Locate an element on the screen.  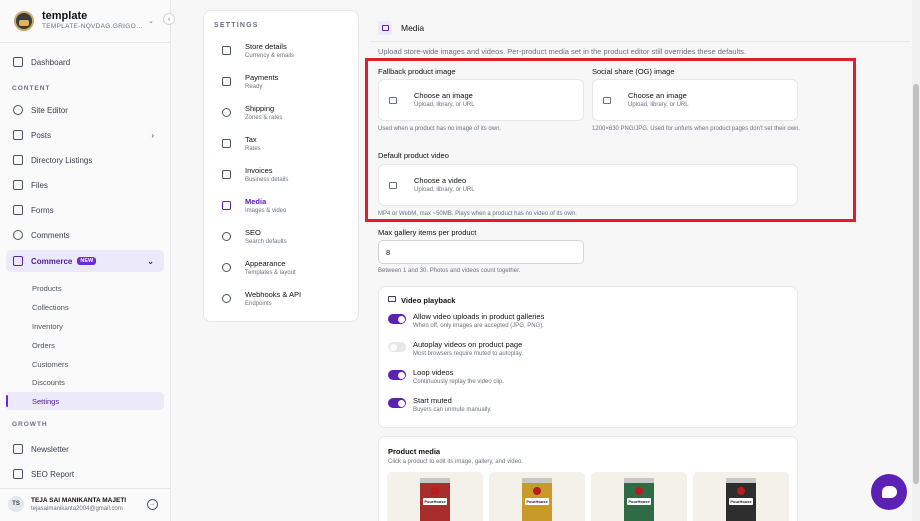
subnav-inventory: Inventory is located at coordinates (85, 326).